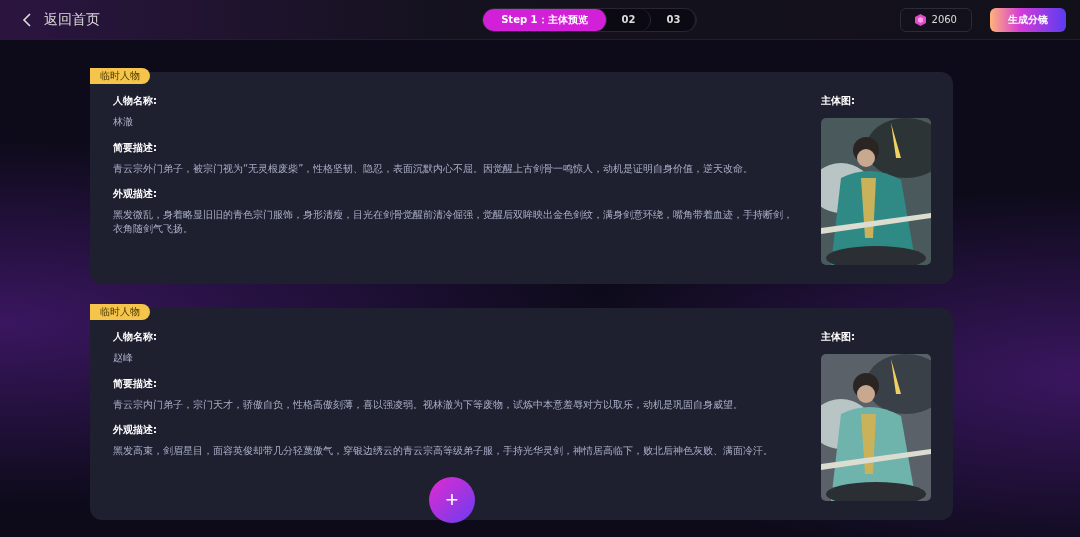 The image size is (1080, 537). I want to click on character-name: 林澈, so click(123, 122).